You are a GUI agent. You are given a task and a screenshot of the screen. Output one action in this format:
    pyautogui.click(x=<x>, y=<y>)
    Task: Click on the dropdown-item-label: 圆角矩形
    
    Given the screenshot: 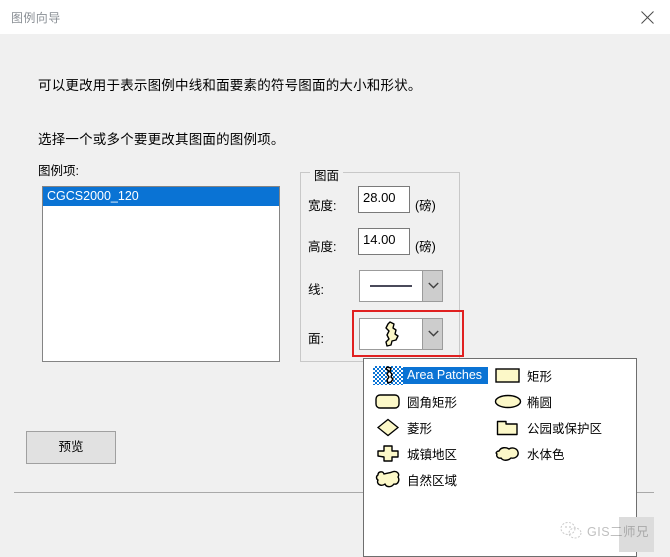 What is the action you would take?
    pyautogui.click(x=432, y=403)
    